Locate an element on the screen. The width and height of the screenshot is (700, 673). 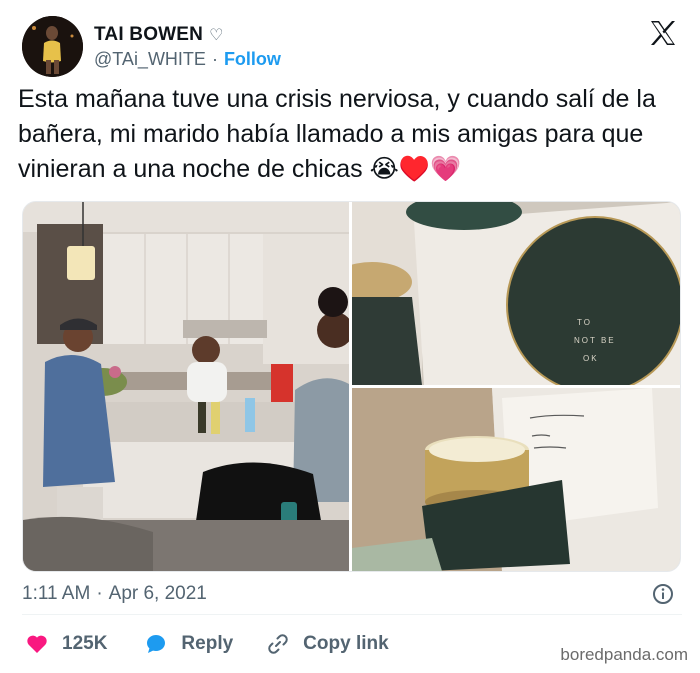
watermark: boredpanda.com is located at coordinates (624, 654).